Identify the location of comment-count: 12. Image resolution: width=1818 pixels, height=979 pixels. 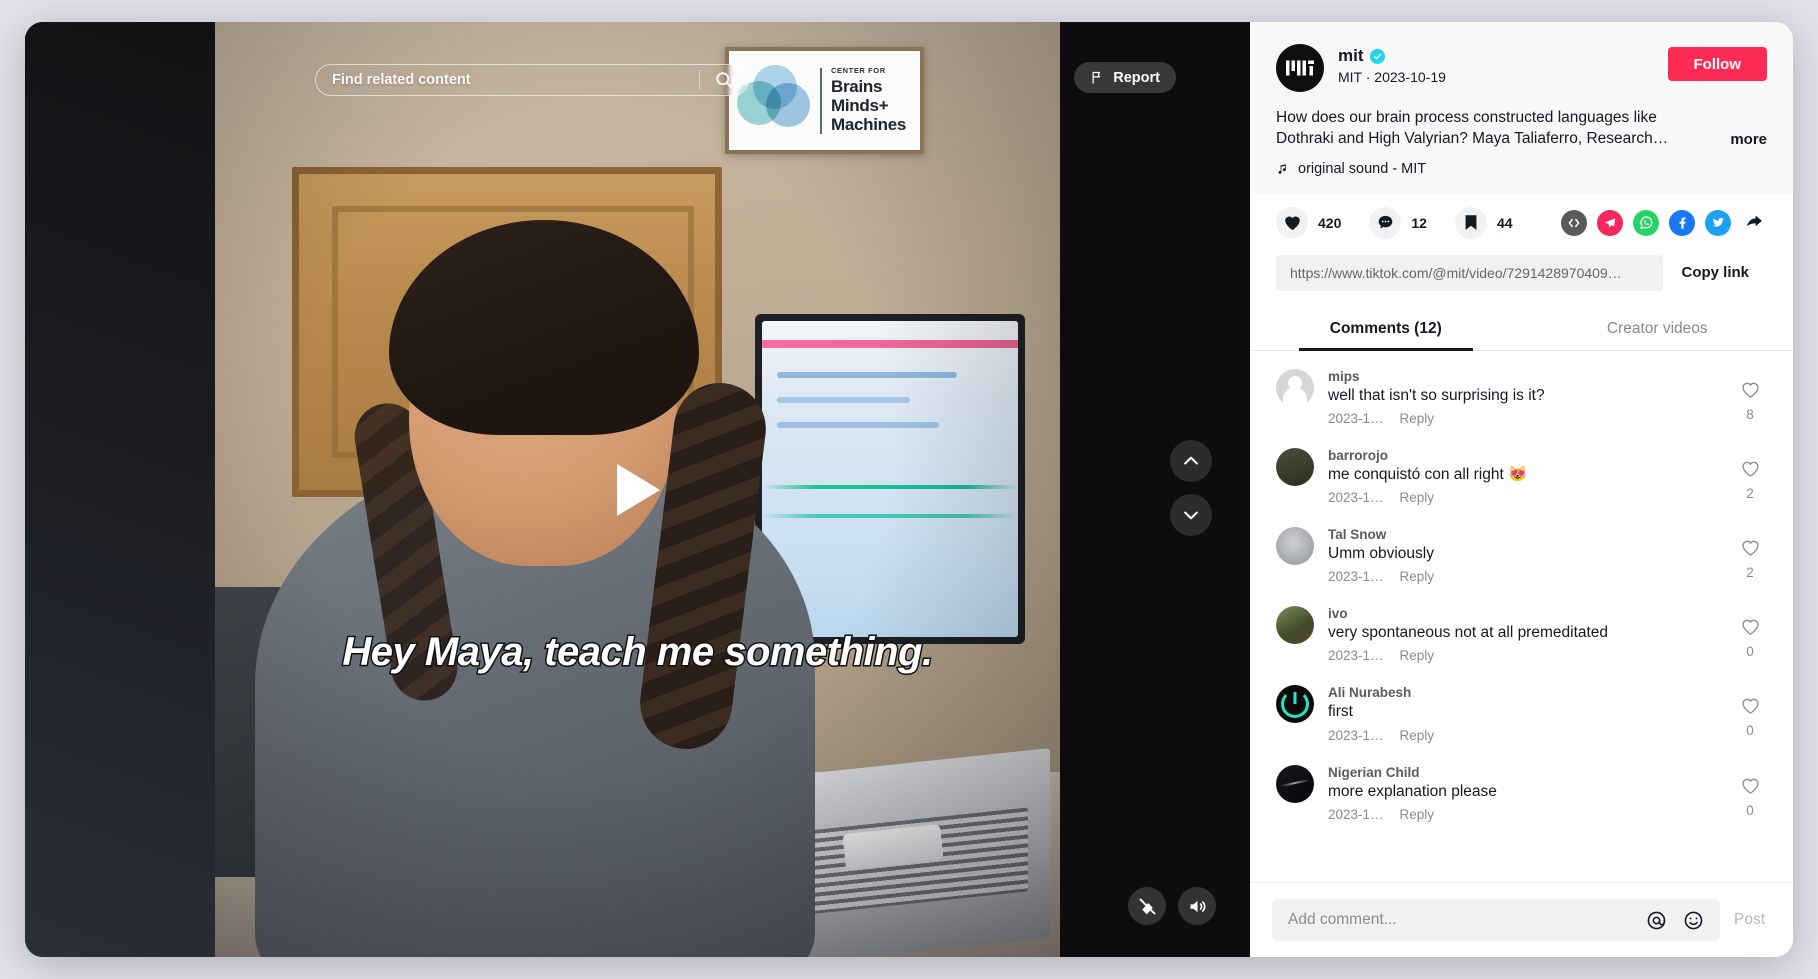
(1419, 222).